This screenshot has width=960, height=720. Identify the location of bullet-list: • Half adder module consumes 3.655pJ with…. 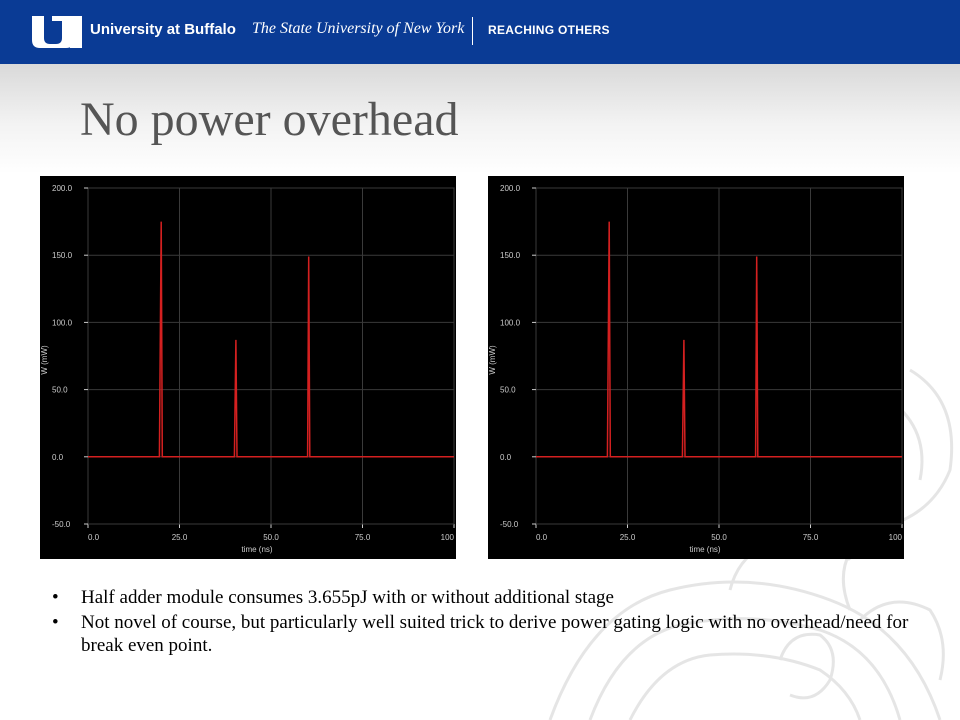
(490, 622).